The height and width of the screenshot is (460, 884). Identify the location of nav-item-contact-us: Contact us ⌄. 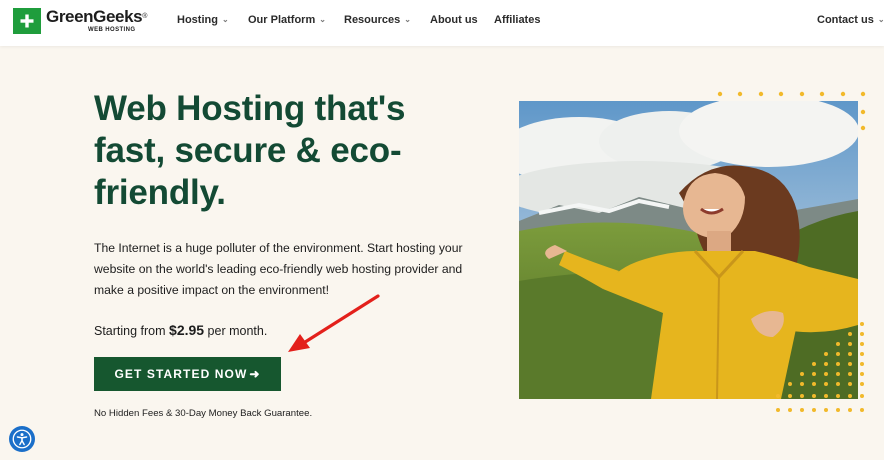
(850, 20).